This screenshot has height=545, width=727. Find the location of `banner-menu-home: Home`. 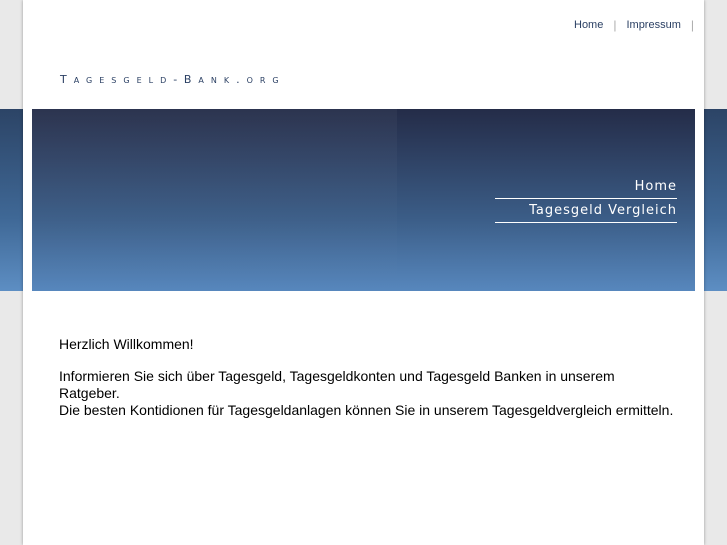

banner-menu-home: Home is located at coordinates (586, 188).